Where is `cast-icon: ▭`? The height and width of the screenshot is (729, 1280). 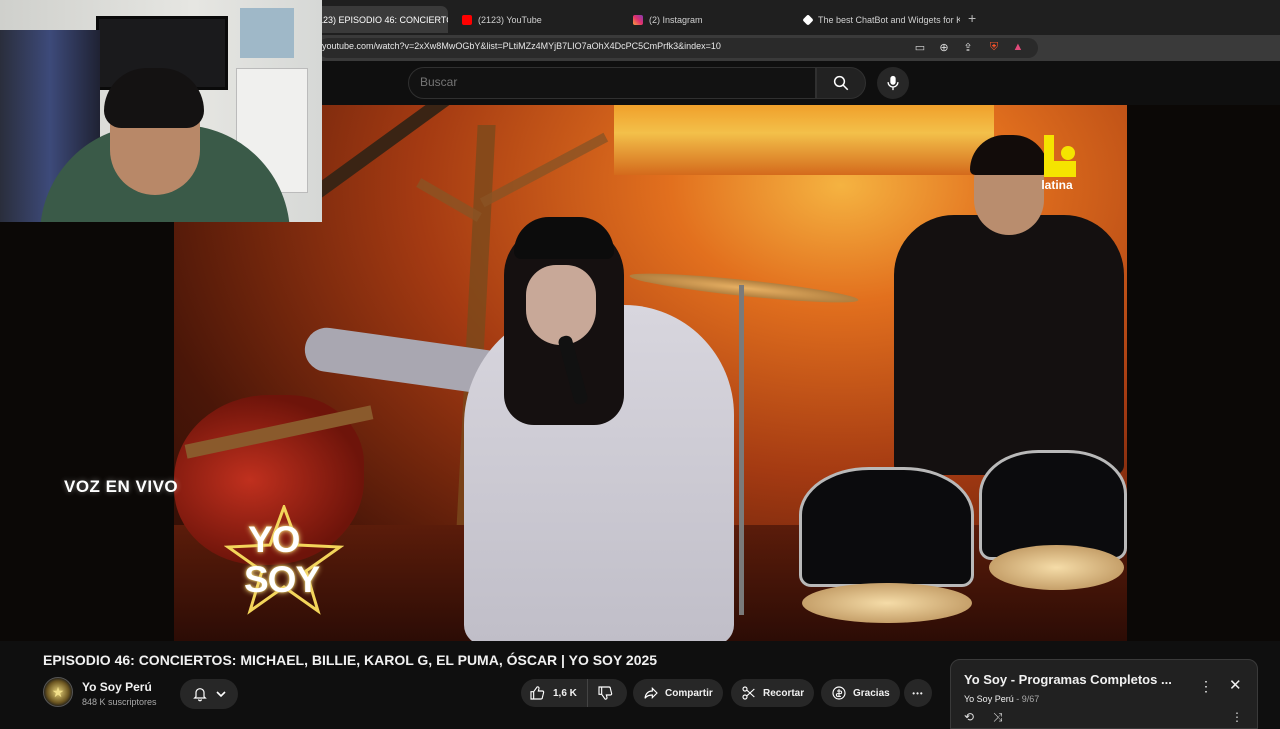 cast-icon: ▭ is located at coordinates (920, 47).